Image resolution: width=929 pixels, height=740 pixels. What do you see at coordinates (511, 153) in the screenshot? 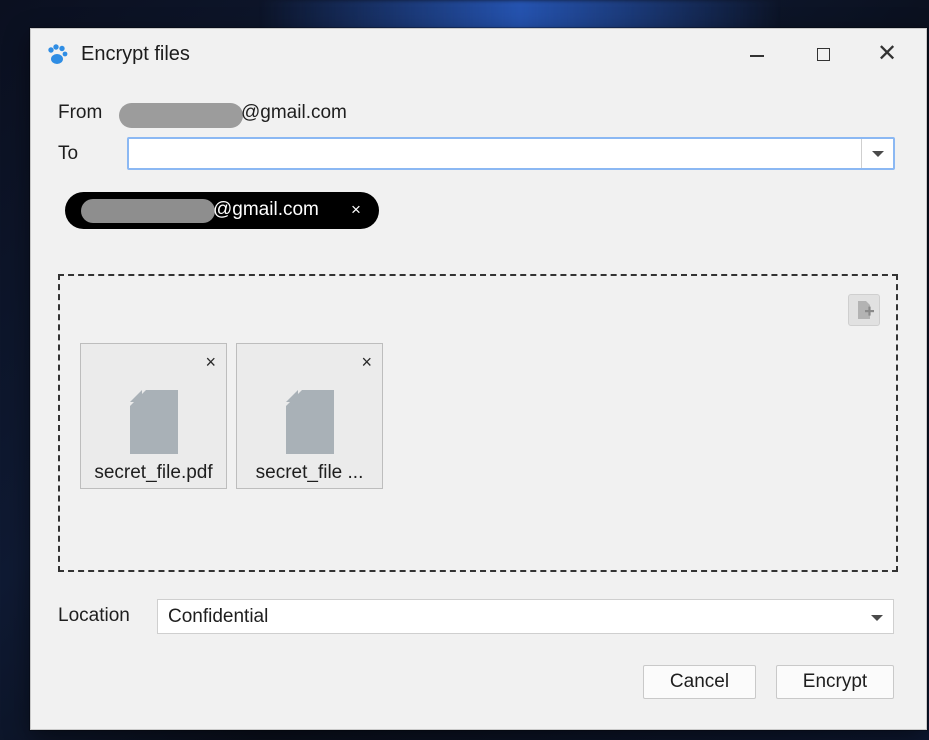
I see `to-recipient-input` at bounding box center [511, 153].